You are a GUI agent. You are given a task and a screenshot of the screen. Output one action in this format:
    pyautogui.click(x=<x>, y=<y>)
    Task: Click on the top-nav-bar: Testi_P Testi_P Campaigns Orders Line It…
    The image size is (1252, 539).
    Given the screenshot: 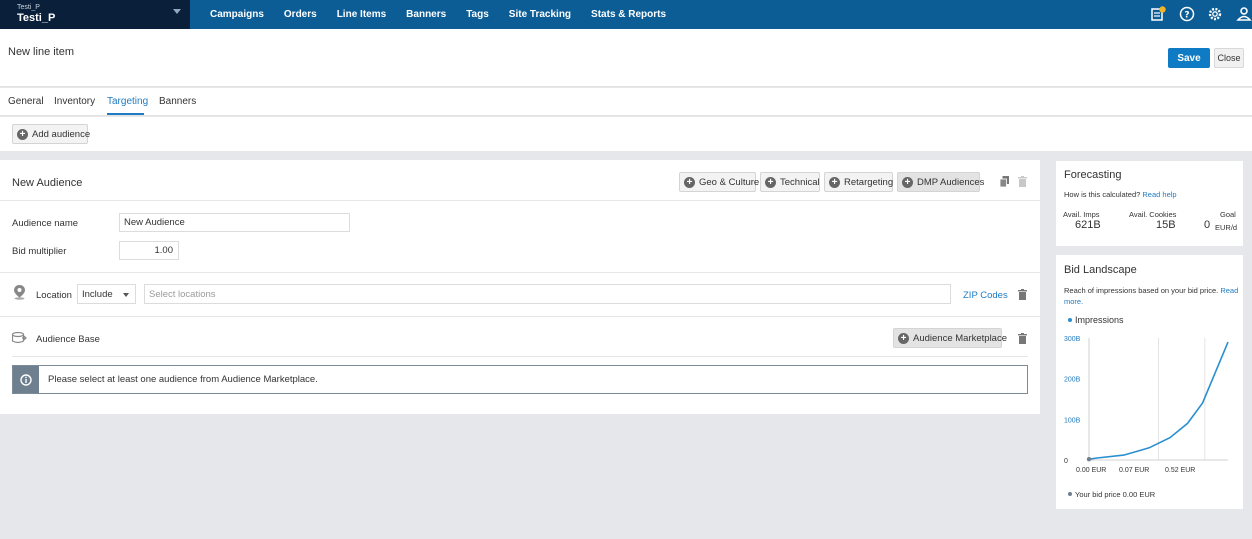 What is the action you would take?
    pyautogui.click(x=626, y=14)
    